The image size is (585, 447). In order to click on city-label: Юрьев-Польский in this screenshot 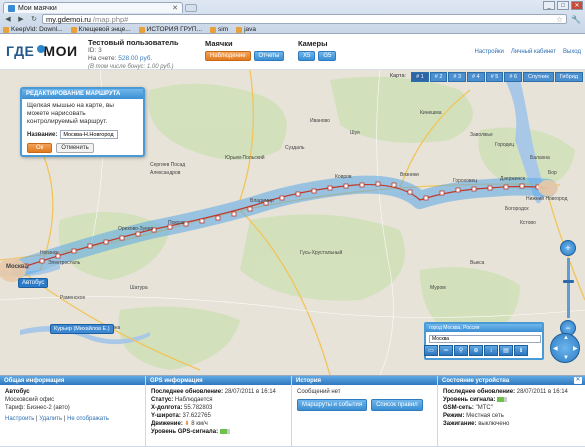, I will do `click(245, 158)`.